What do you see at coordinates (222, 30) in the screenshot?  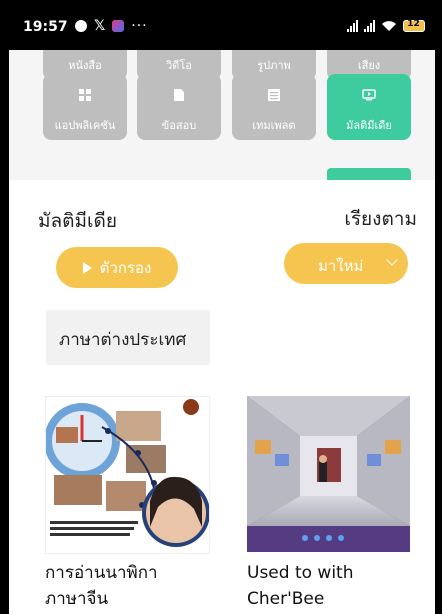 I see `status-bar: 19:57 𝕏 ··· 12` at bounding box center [222, 30].